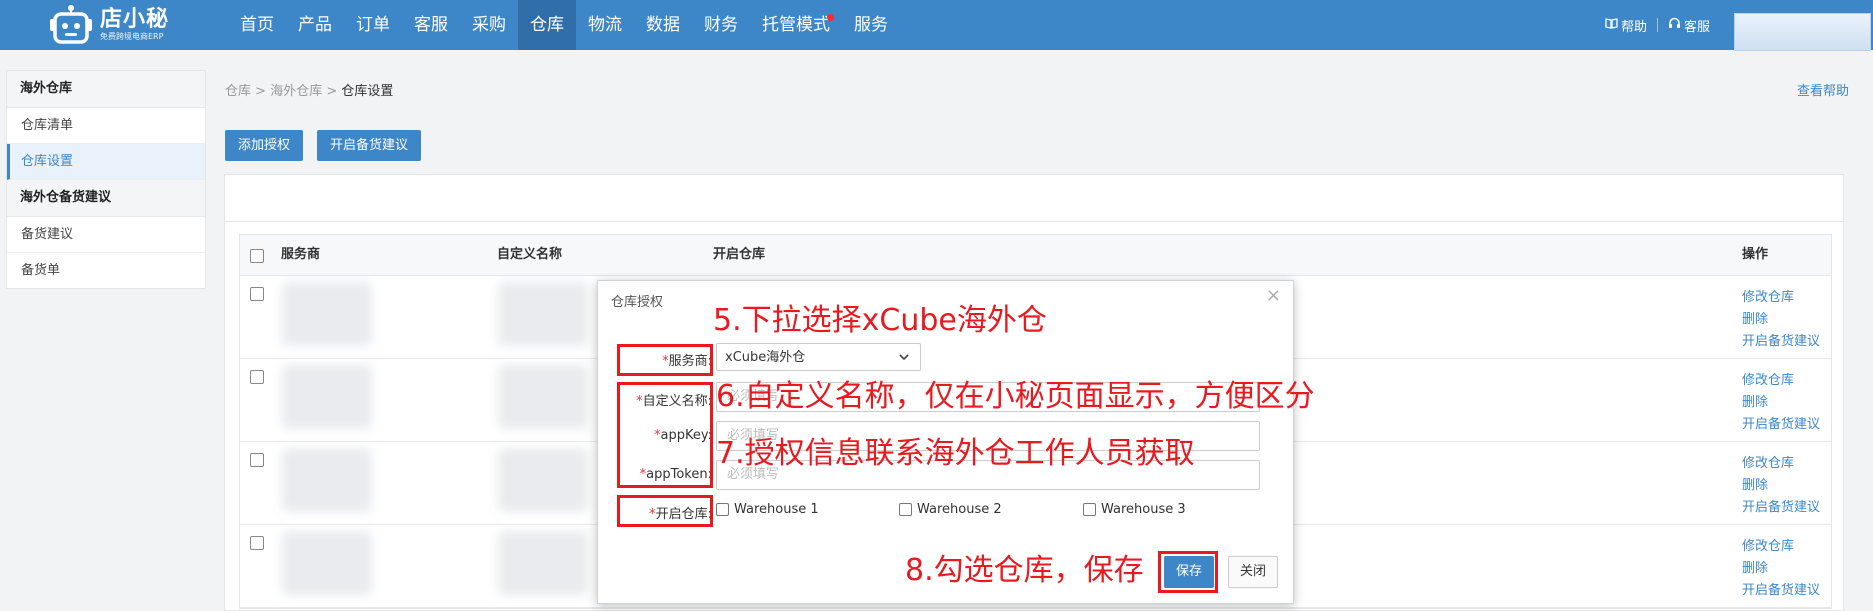 The width and height of the screenshot is (1873, 611). Describe the element at coordinates (301, 254) in the screenshot. I see `column-header-provider: 服务商` at that location.